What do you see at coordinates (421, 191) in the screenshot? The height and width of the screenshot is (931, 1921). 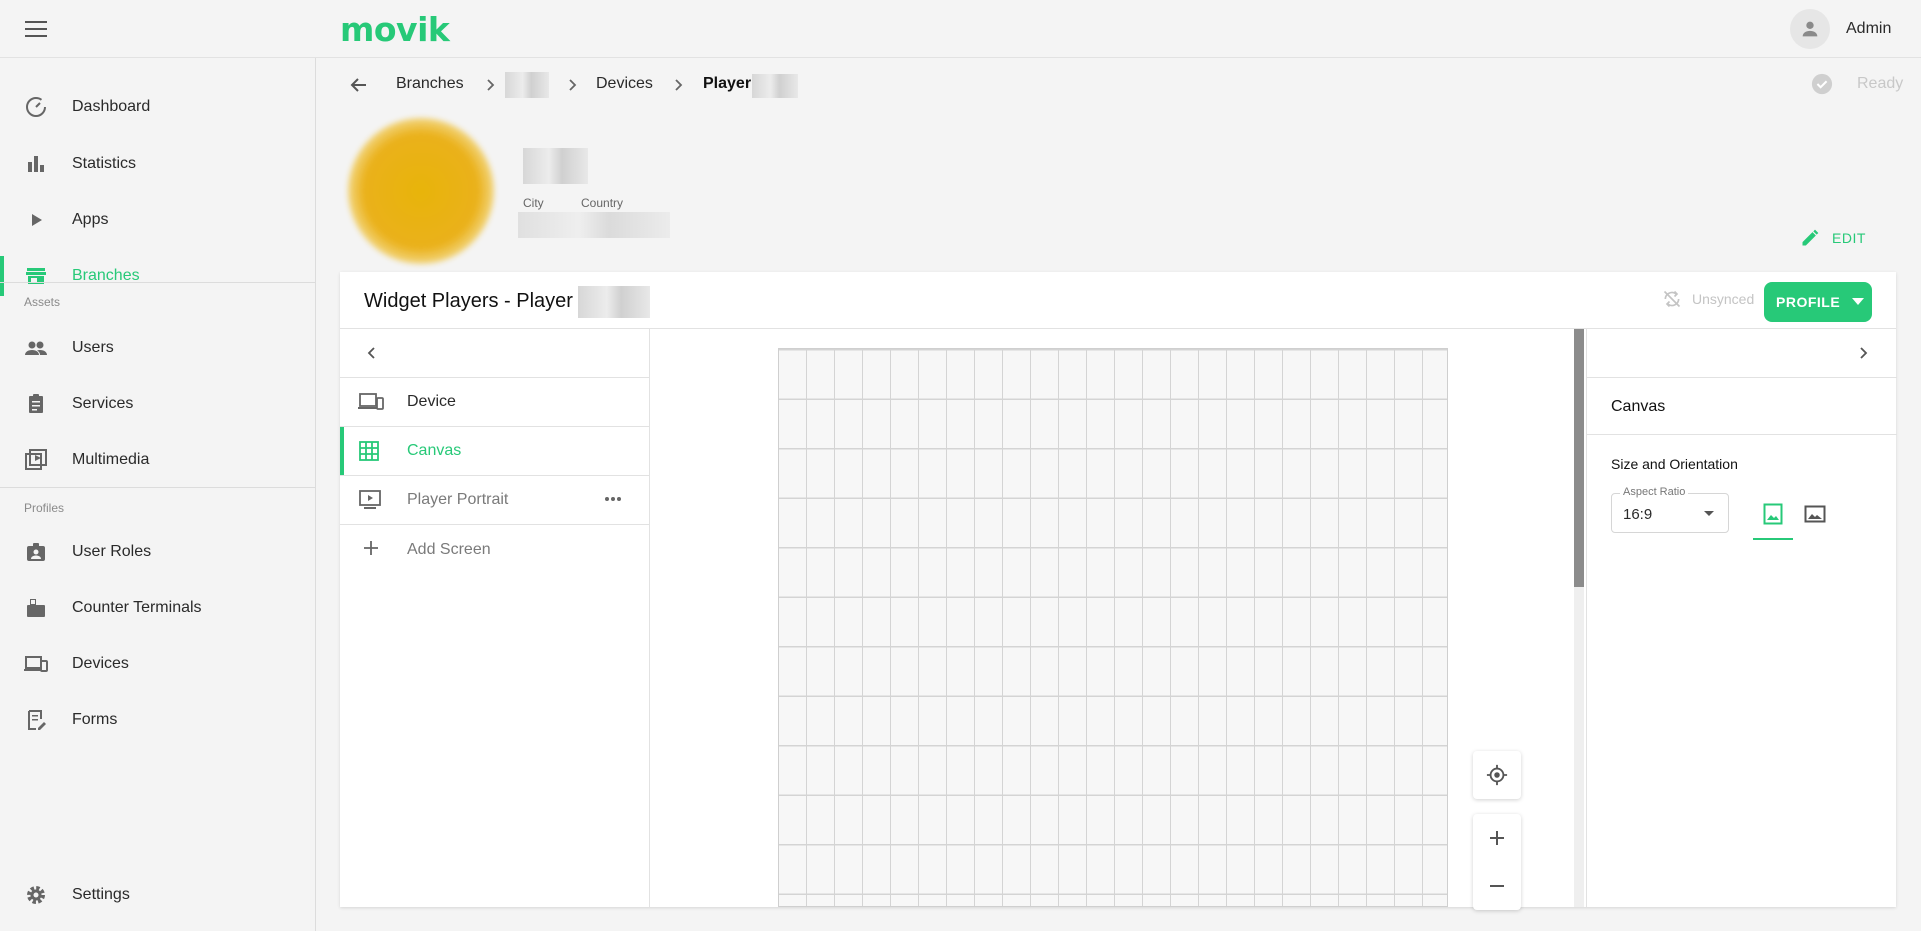 I see `branch-logo` at bounding box center [421, 191].